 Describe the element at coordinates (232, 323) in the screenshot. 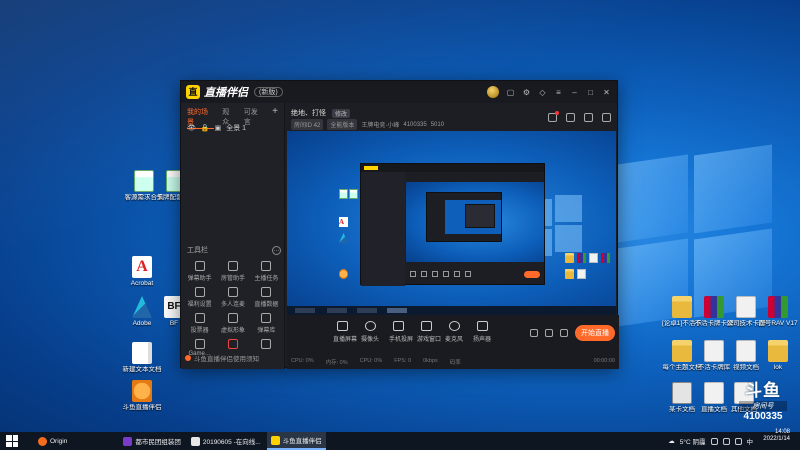

I see `tool-item: 虚拟形象` at that location.